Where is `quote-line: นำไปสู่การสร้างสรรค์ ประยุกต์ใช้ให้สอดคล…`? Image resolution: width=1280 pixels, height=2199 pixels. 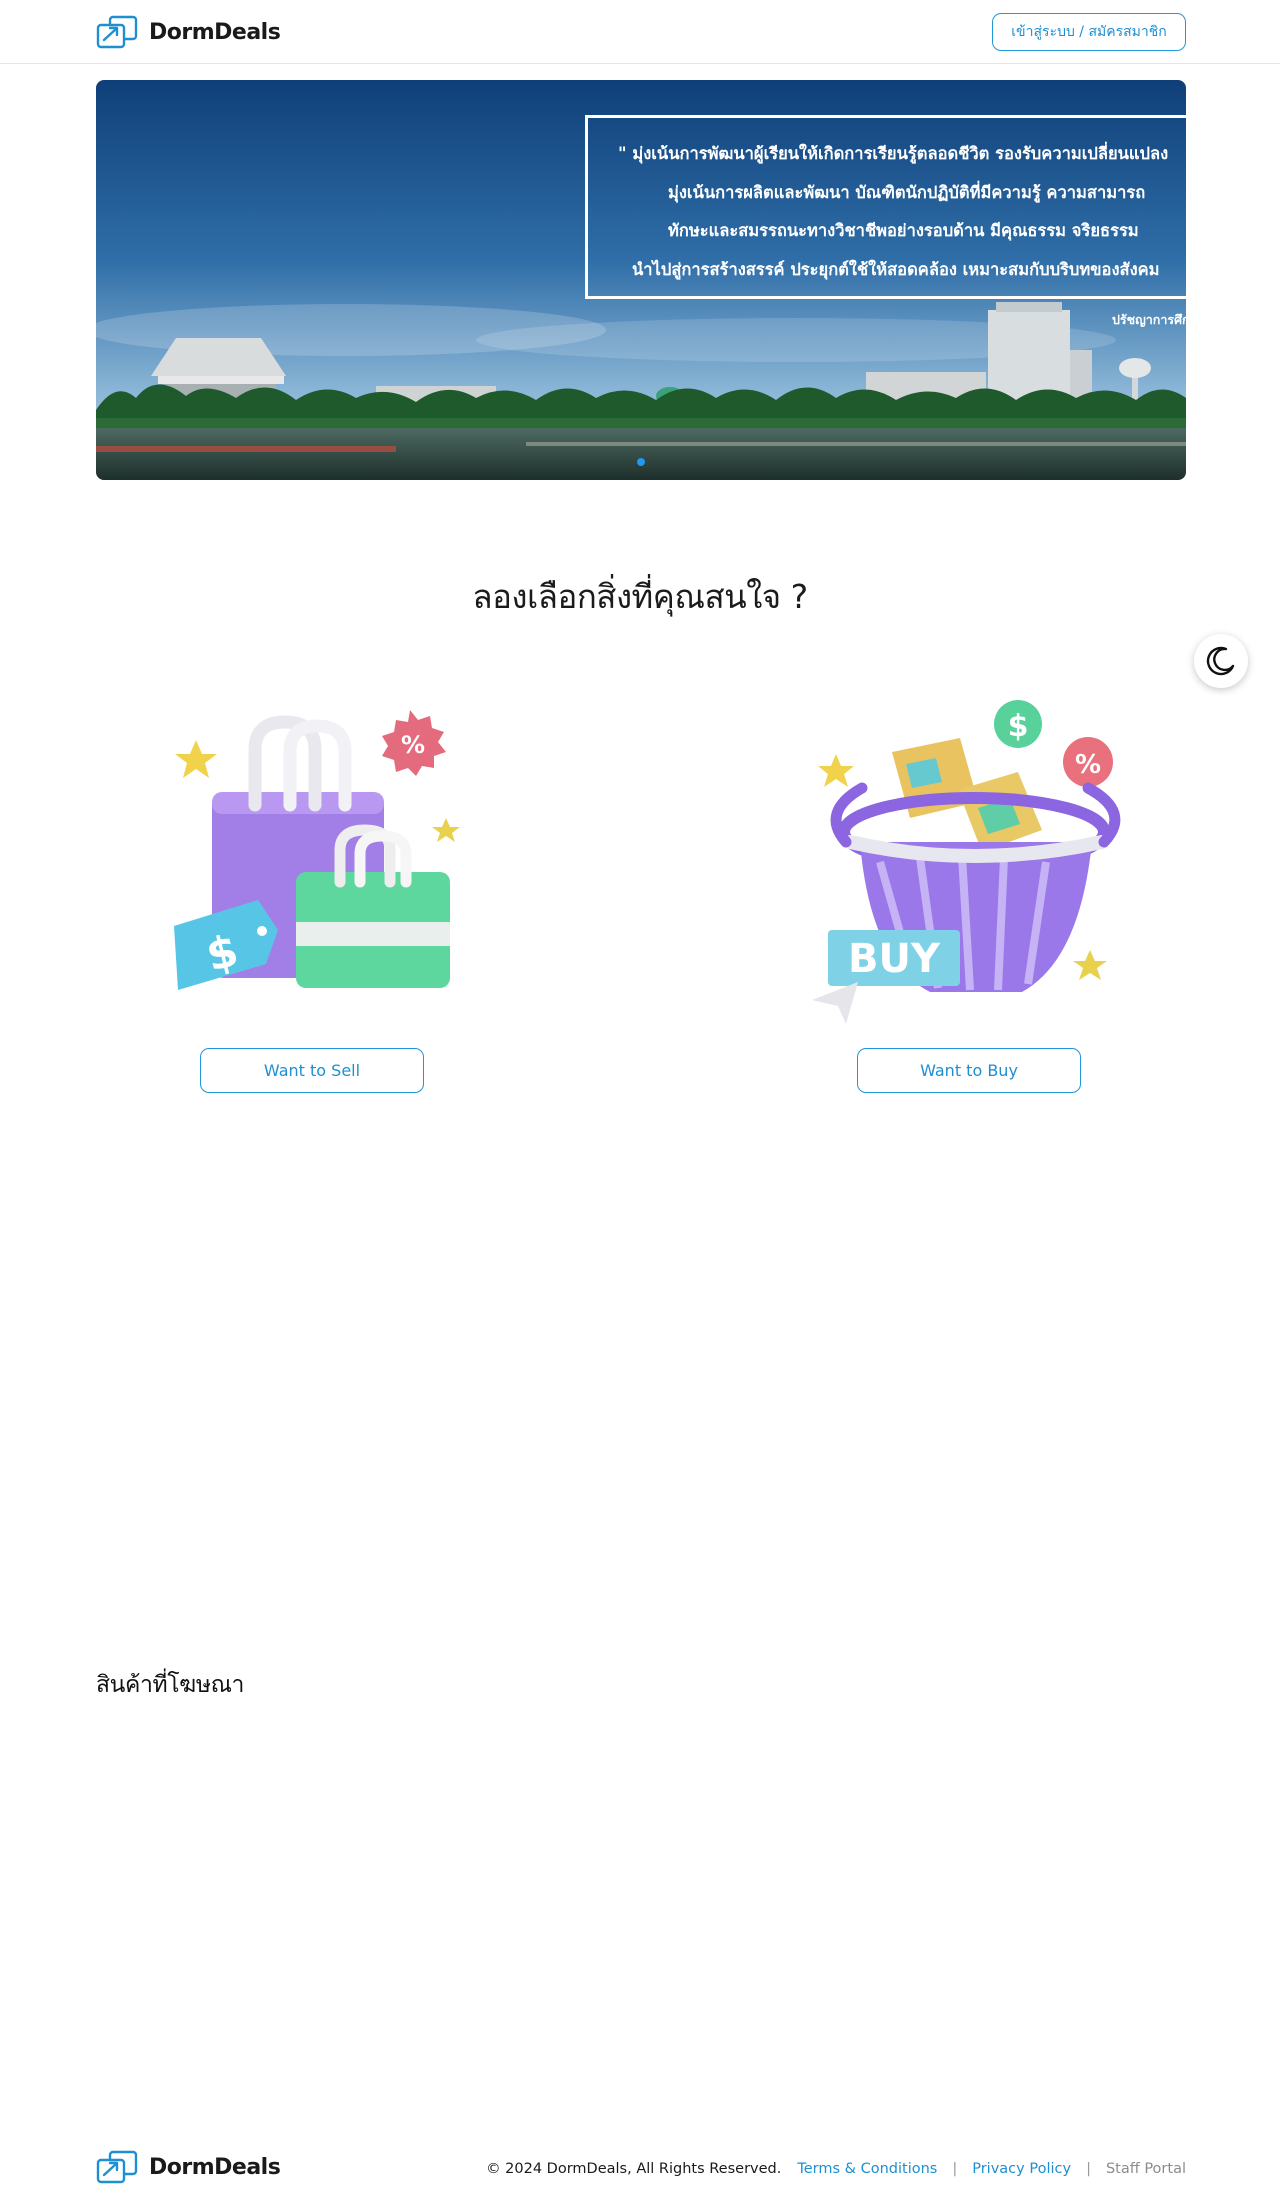
quote-line: นำไปสู่การสร้างสรรค์ ประยุกต์ใช้ให้สอดคล… is located at coordinates (896, 269).